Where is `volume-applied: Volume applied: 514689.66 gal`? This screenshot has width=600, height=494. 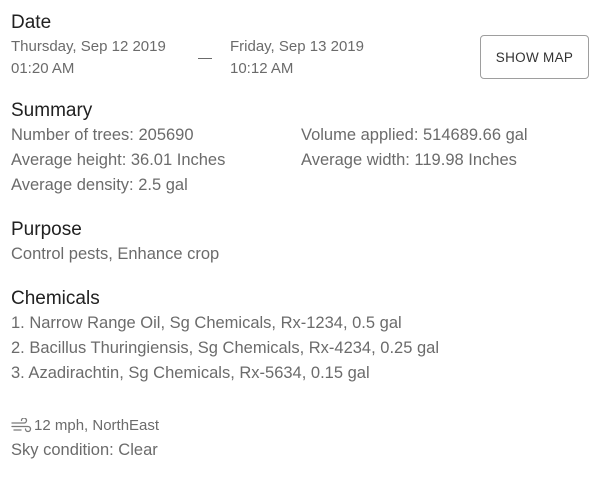
volume-applied: Volume applied: 514689.66 gal is located at coordinates (414, 135).